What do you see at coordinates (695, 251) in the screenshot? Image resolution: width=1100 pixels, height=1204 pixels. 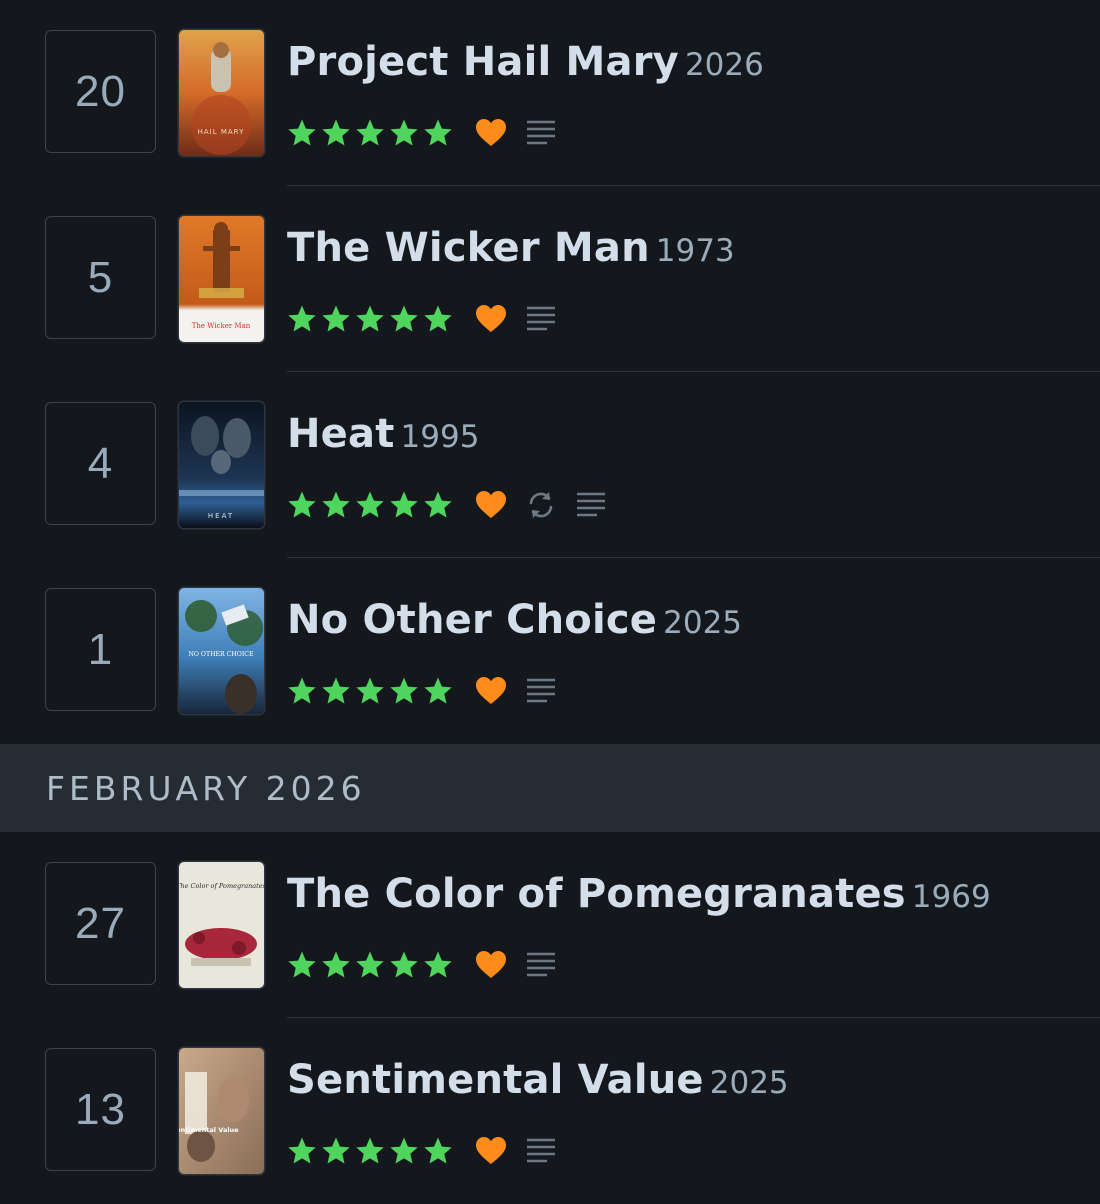 I see `film-year: 1973` at bounding box center [695, 251].